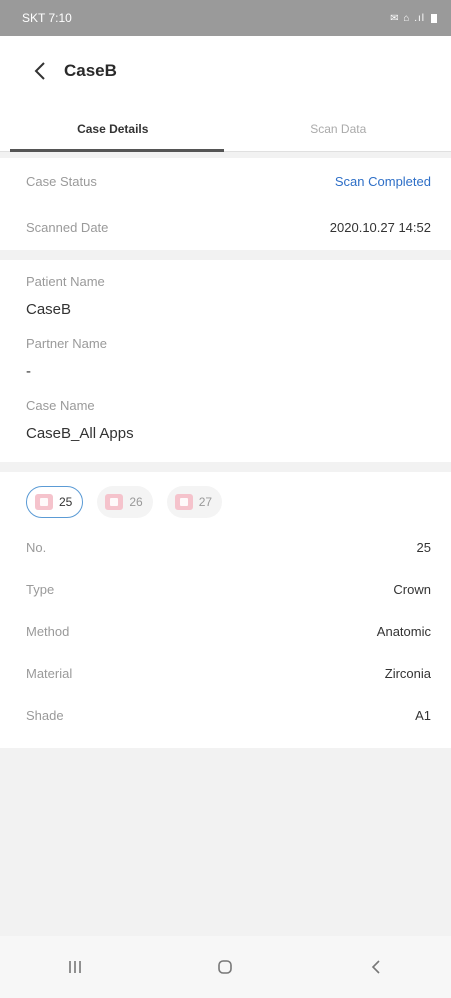  What do you see at coordinates (228, 715) in the screenshot?
I see `tooth-shade-row: Shade A1` at bounding box center [228, 715].